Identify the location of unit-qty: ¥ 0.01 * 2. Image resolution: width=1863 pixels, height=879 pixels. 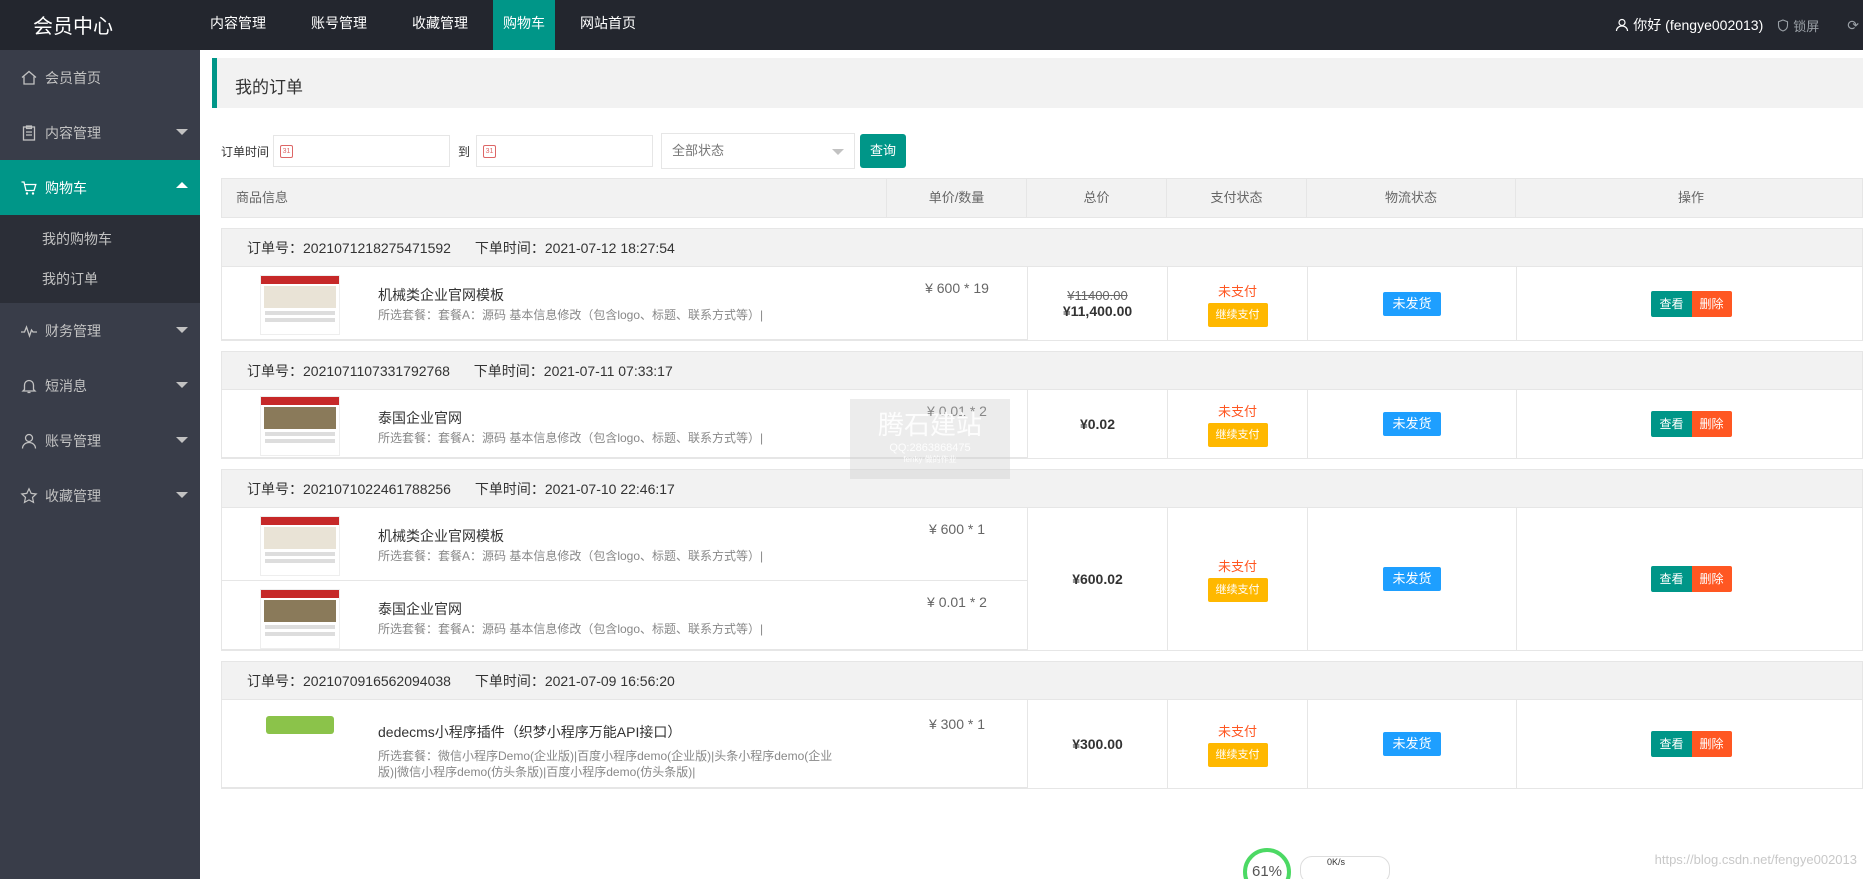
(957, 602).